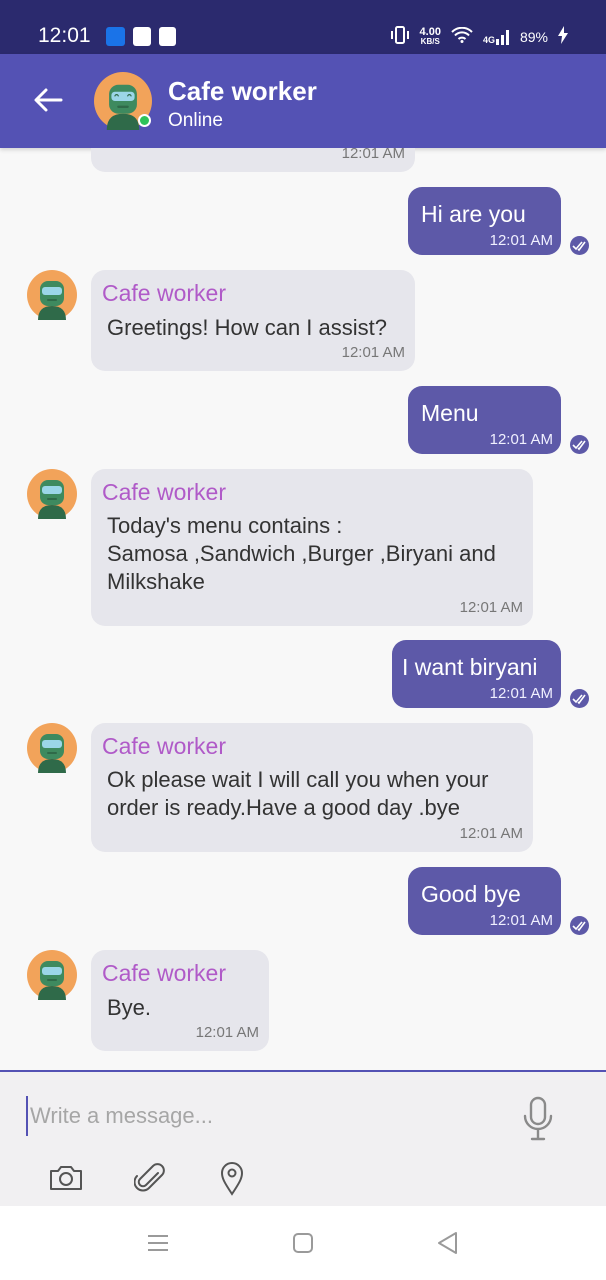  Describe the element at coordinates (129, 1007) in the screenshot. I see `message-text: Bye.` at that location.